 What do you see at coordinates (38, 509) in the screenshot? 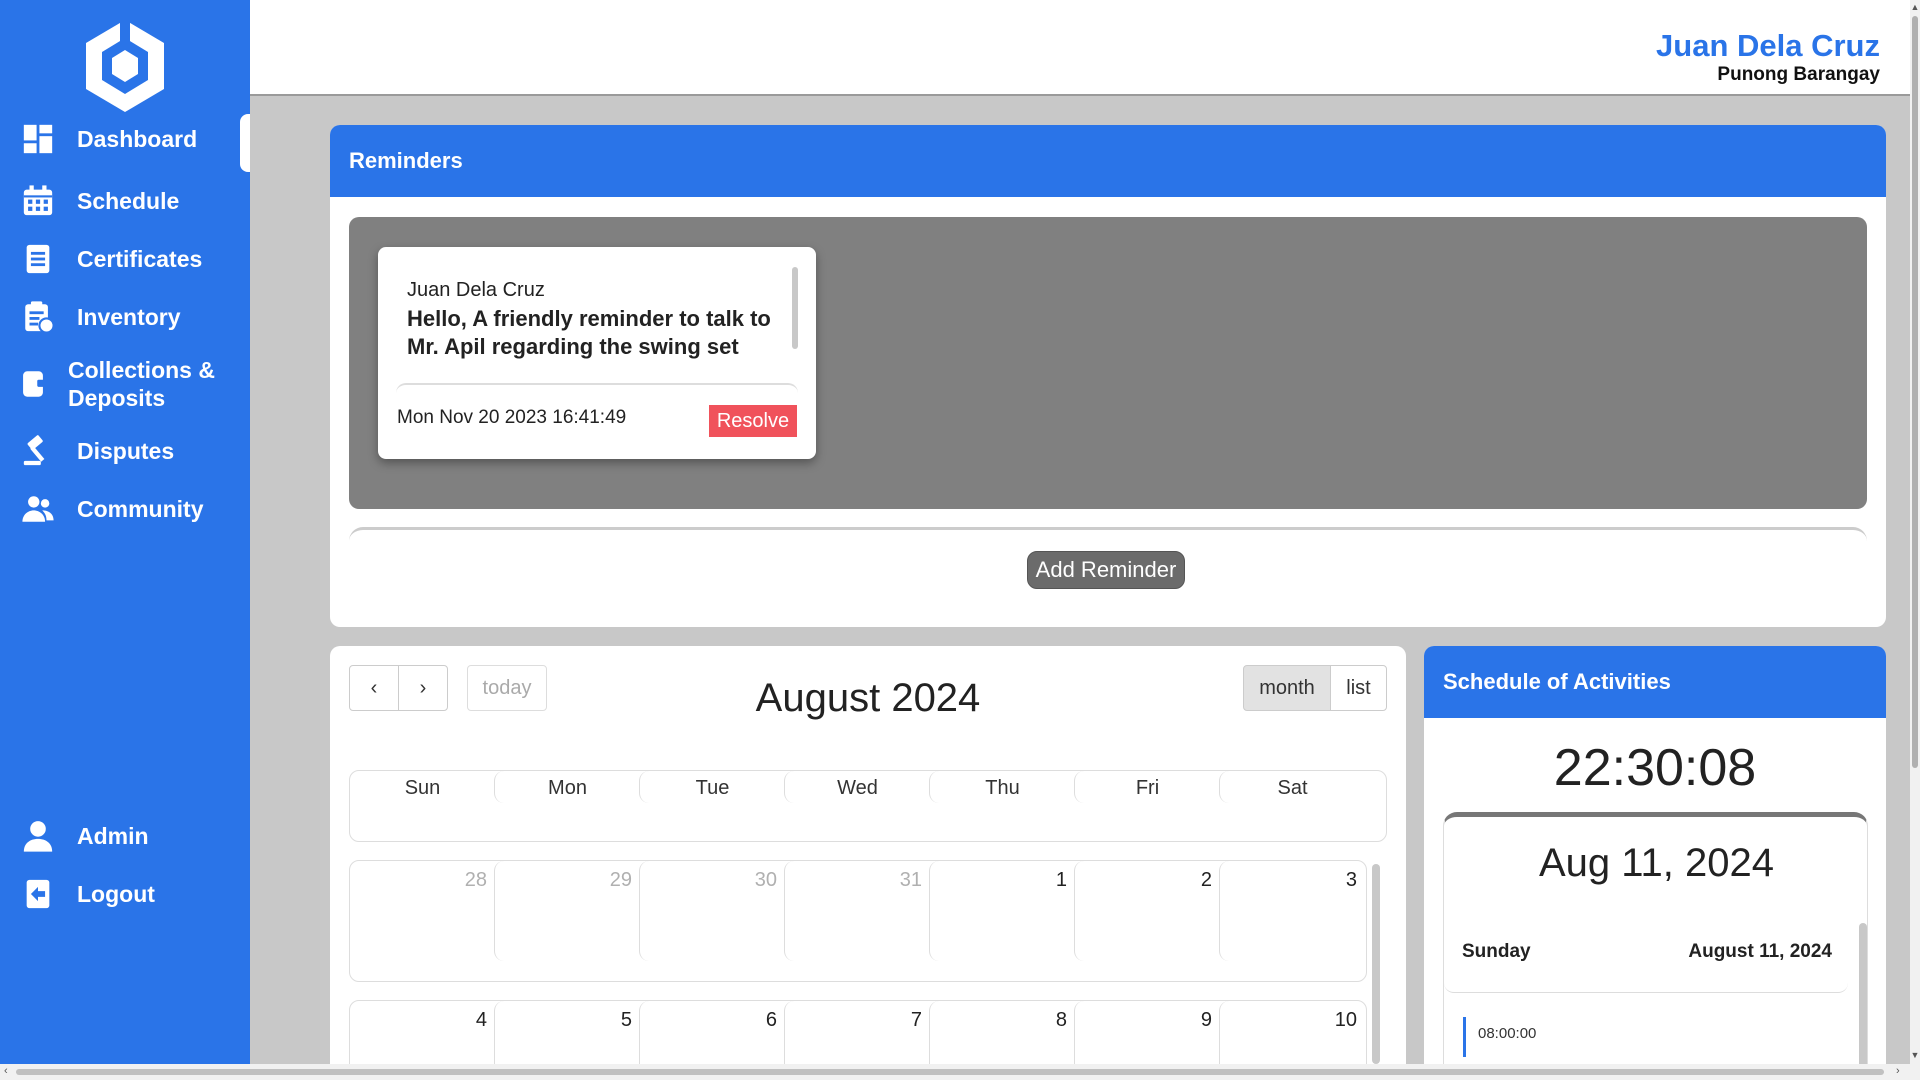
I see `people-icon` at bounding box center [38, 509].